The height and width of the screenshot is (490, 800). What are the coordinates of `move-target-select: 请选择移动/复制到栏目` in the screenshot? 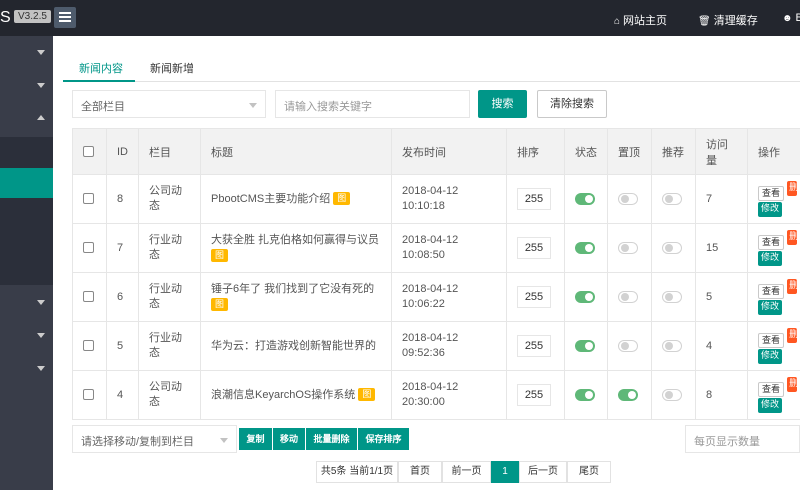 It's located at (154, 439).